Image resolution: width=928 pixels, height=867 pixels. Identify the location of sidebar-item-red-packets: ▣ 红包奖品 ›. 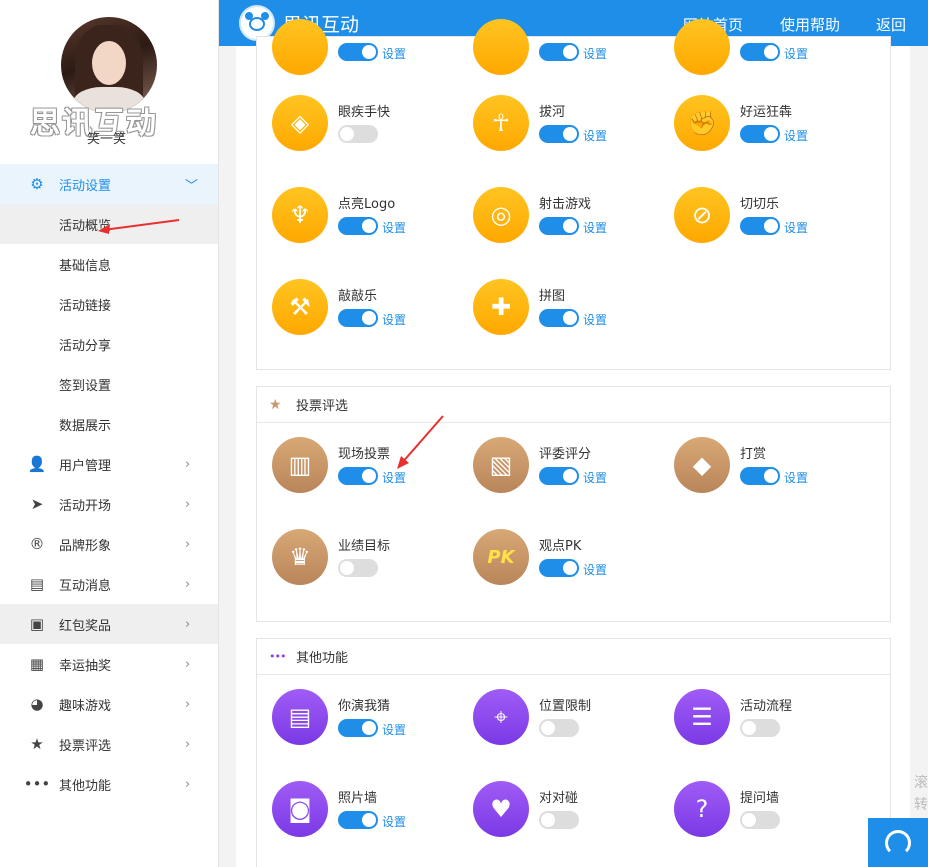
(109, 624).